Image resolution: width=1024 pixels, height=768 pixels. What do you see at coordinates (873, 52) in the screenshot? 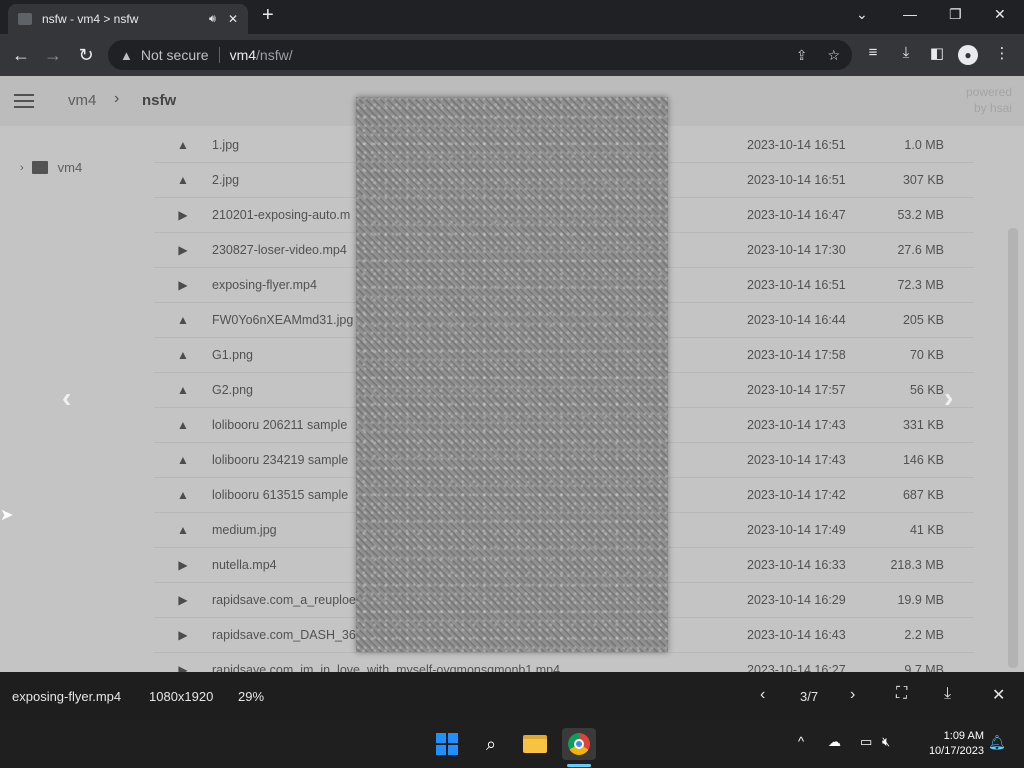
I see `media-queue-icon: ≡` at bounding box center [873, 52].